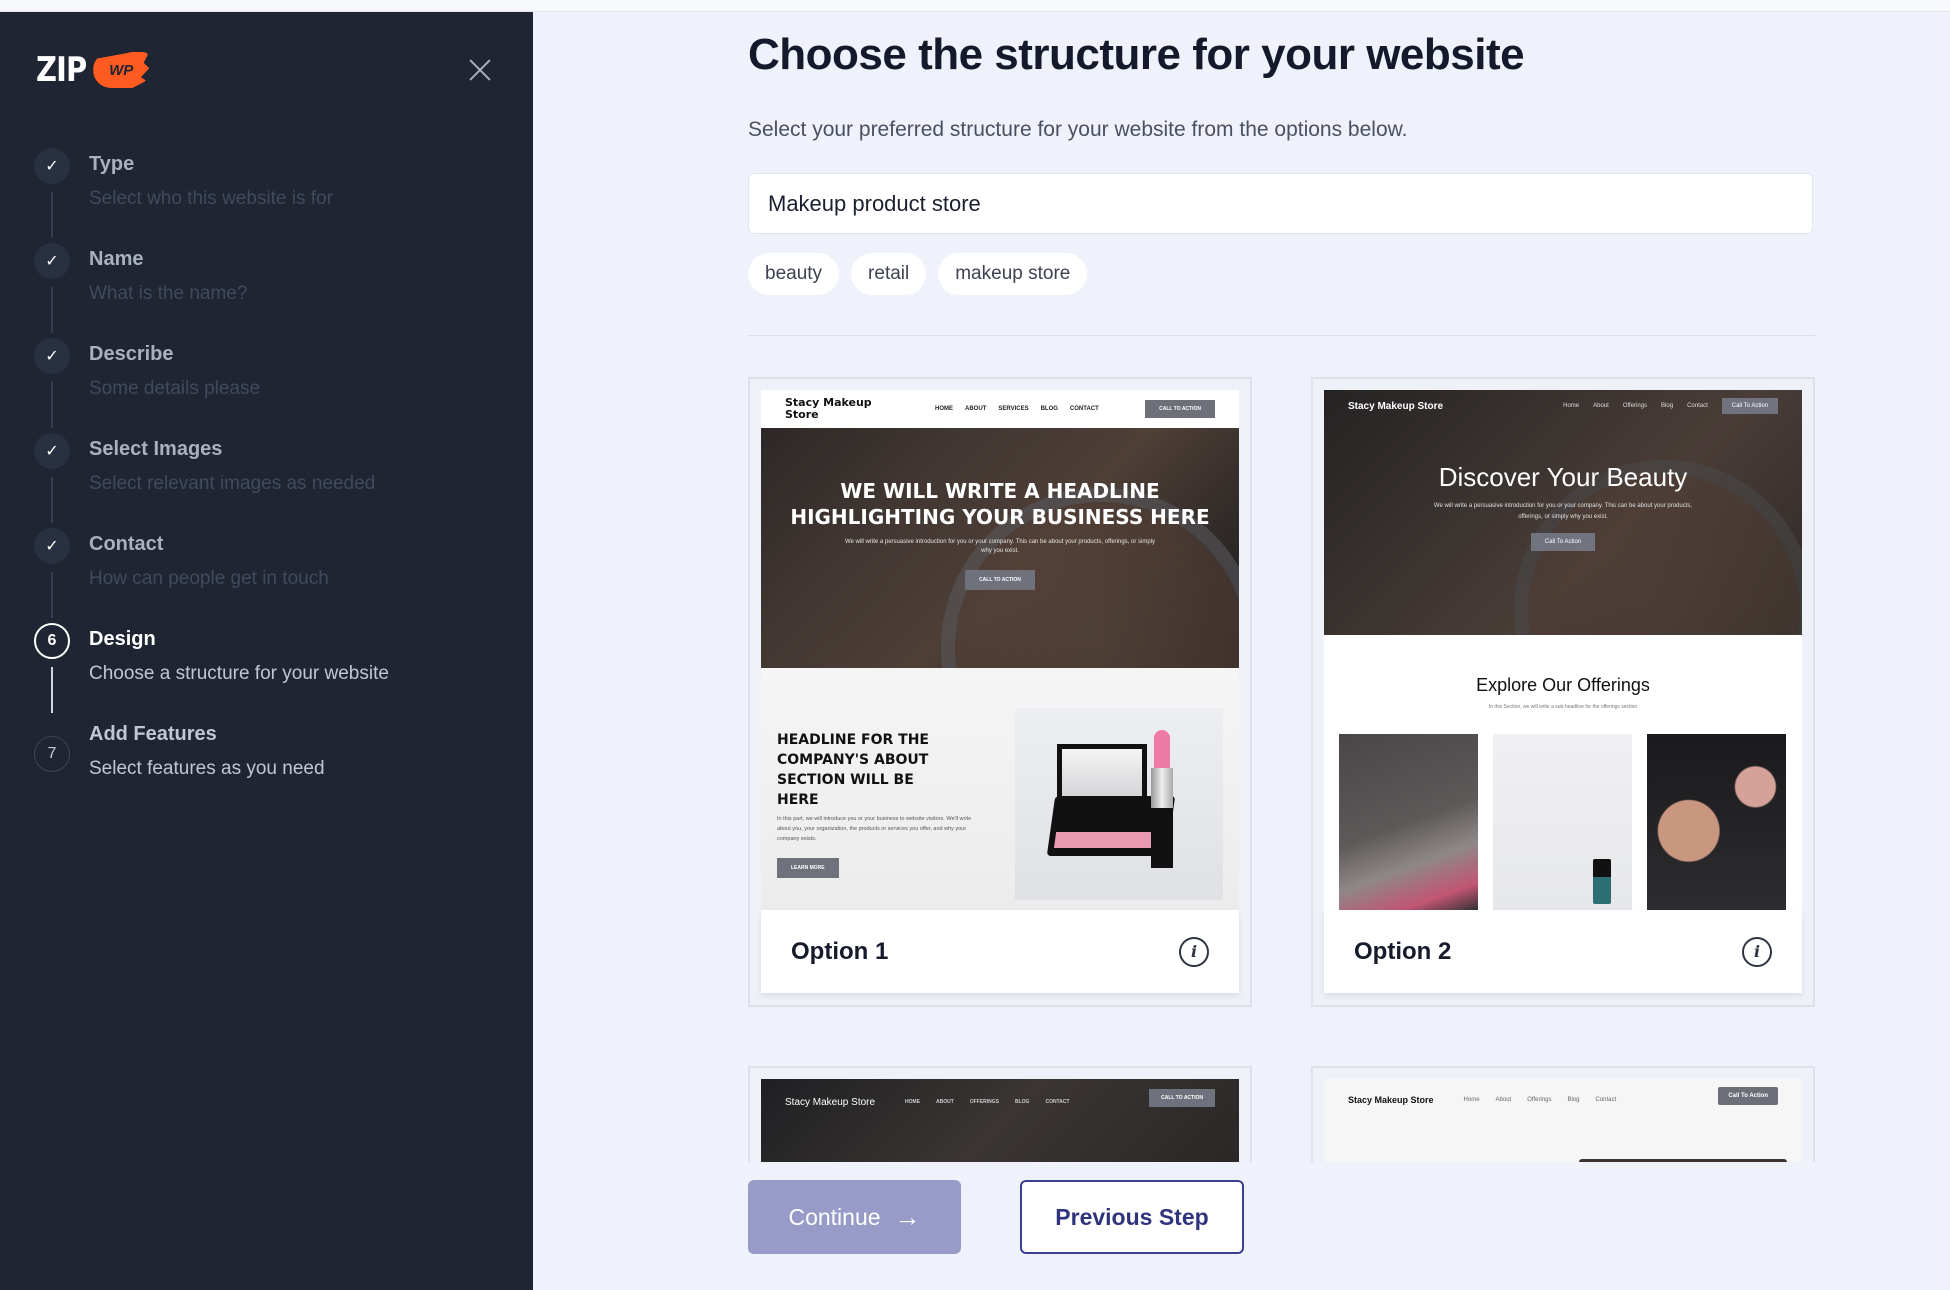  I want to click on business-search-input, so click(1280, 203).